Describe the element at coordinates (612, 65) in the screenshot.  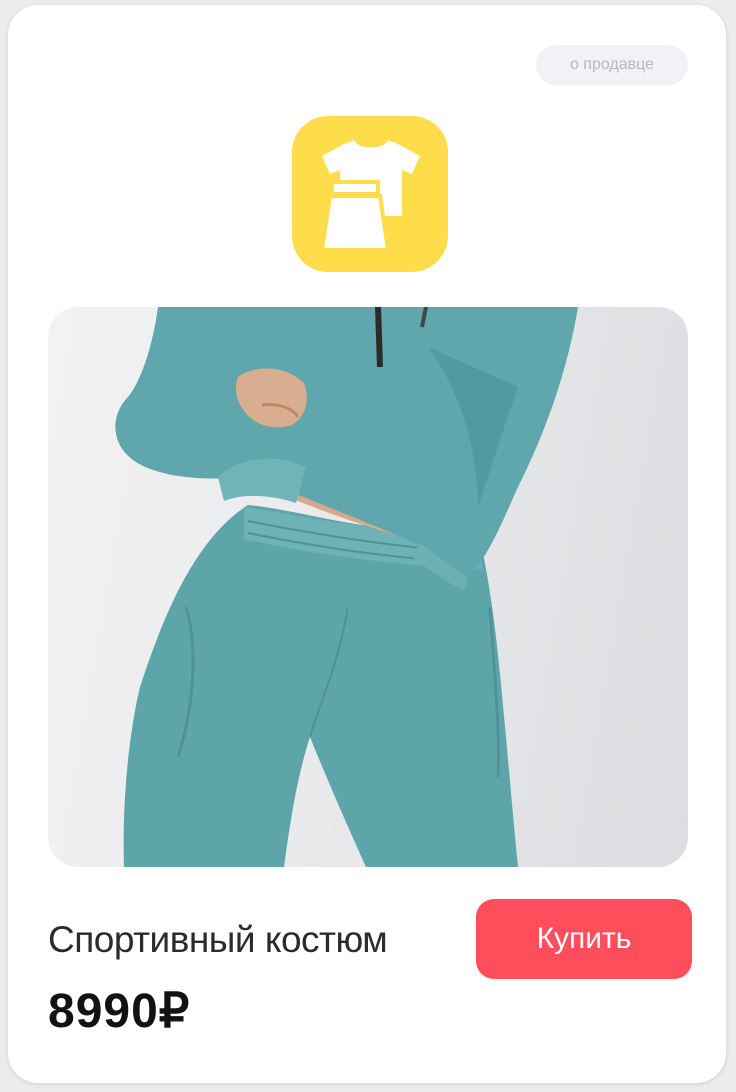
I see `about-seller-button: о продавце` at that location.